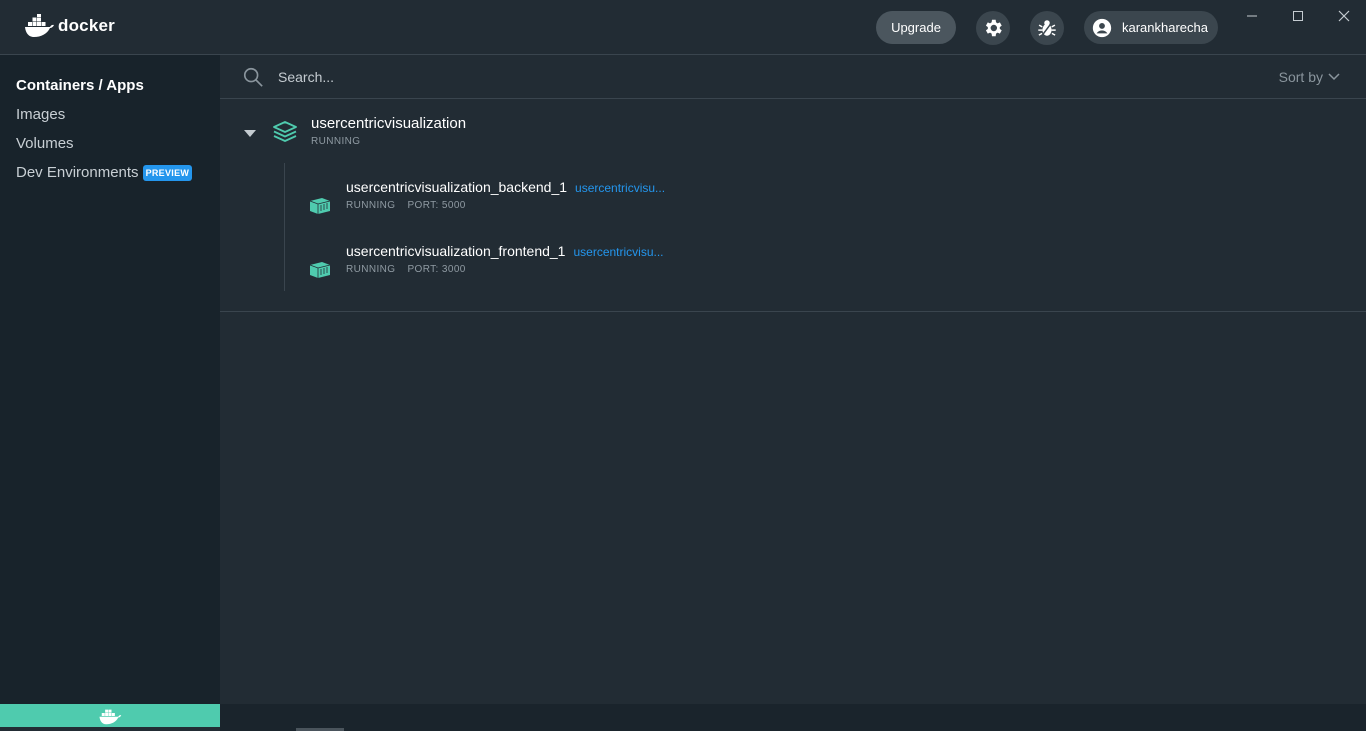 The image size is (1366, 731). I want to click on minimize-button, so click(1252, 16).